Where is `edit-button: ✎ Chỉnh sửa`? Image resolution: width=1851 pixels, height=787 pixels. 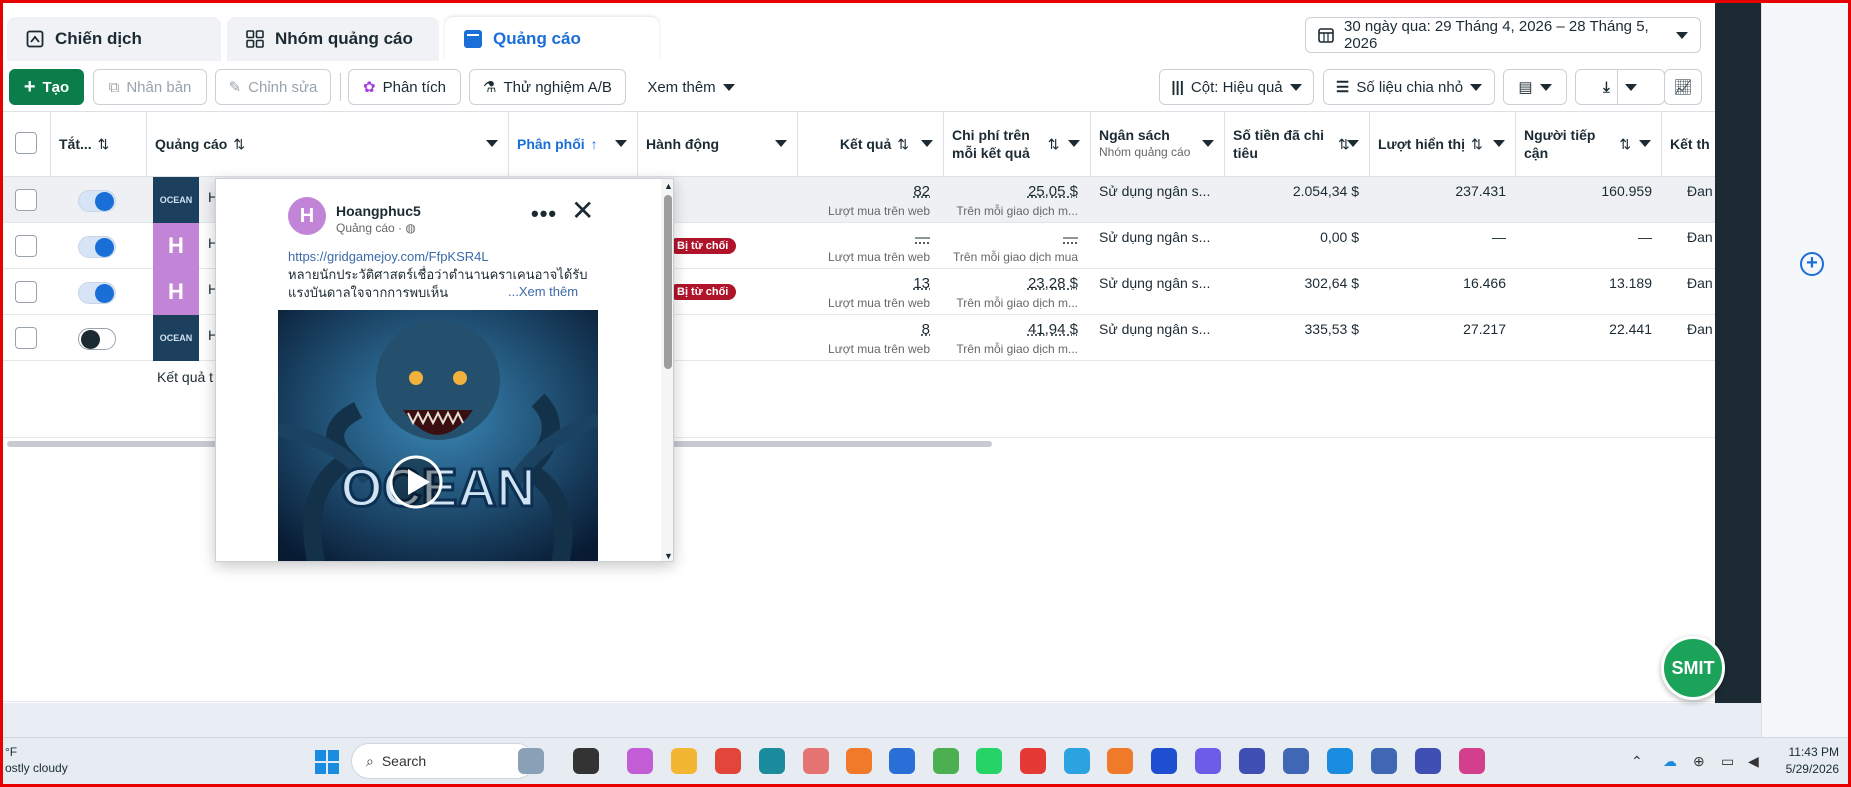 edit-button: ✎ Chỉnh sửa is located at coordinates (273, 87).